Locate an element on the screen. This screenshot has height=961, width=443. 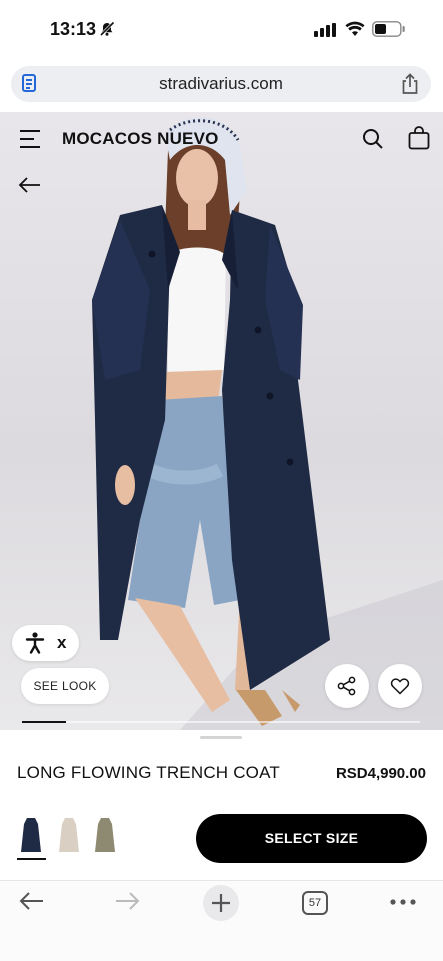
battery-icon is located at coordinates (388, 29).